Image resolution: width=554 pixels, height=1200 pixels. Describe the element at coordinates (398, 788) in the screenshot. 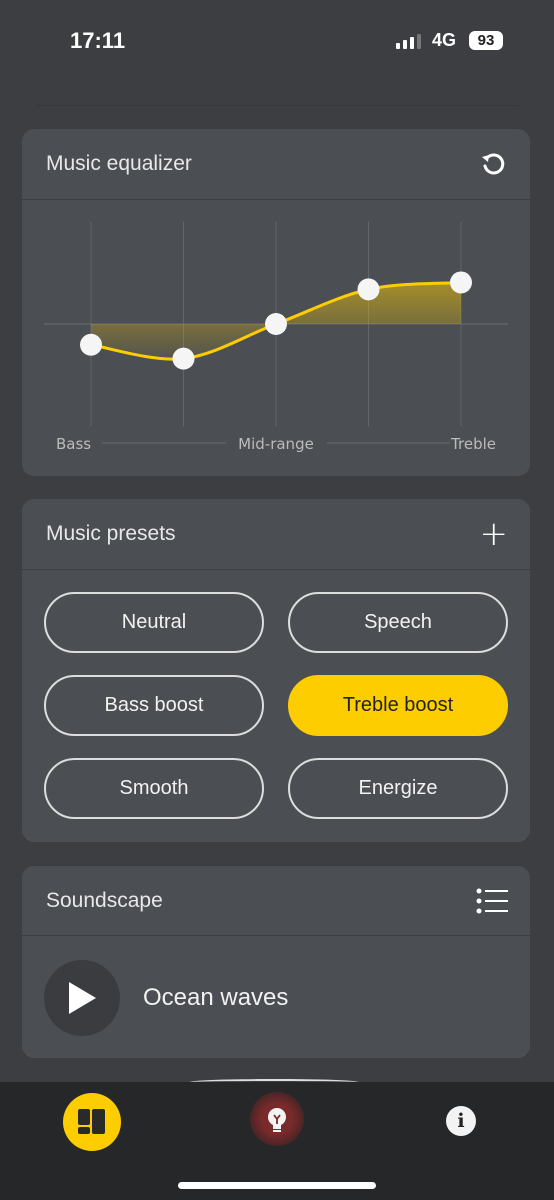

I see `preset-energize: Energize` at that location.